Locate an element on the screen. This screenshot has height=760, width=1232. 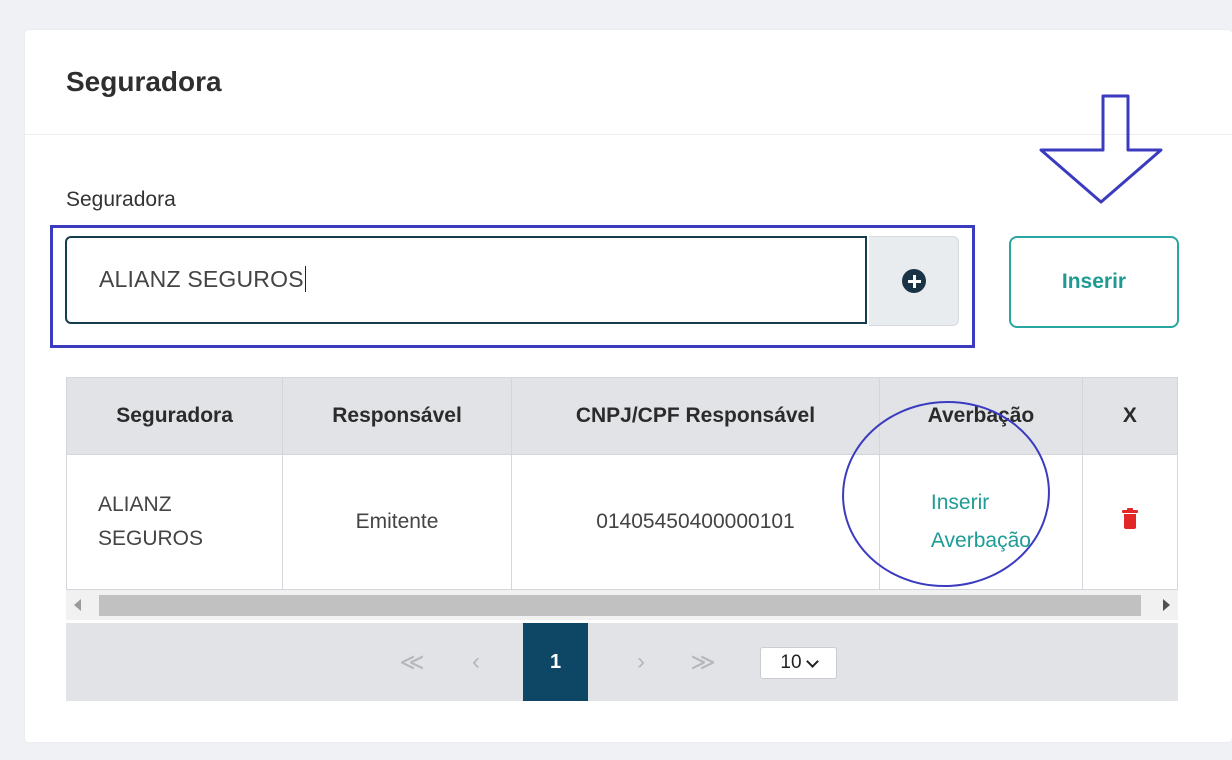
previous-page-button: ‹ is located at coordinates (476, 662).